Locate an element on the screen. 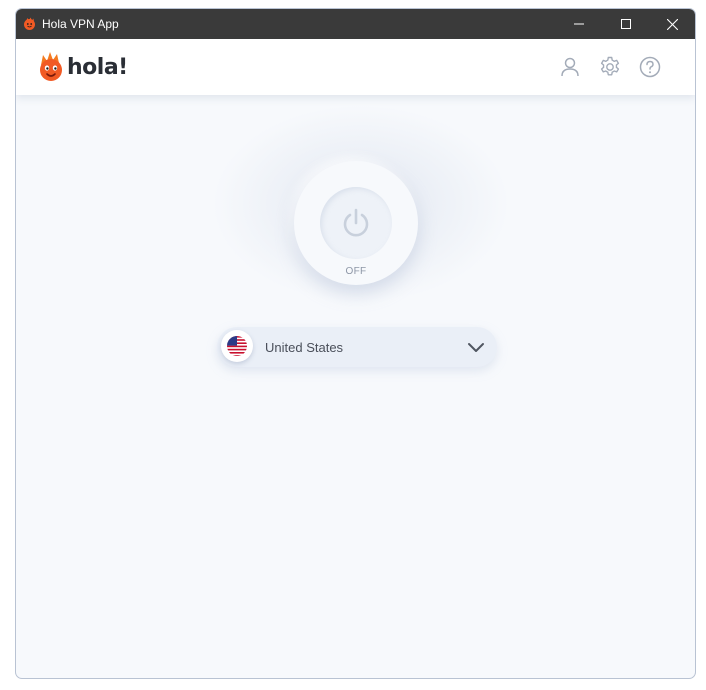  window-title: Hola VPN App is located at coordinates (80, 24).